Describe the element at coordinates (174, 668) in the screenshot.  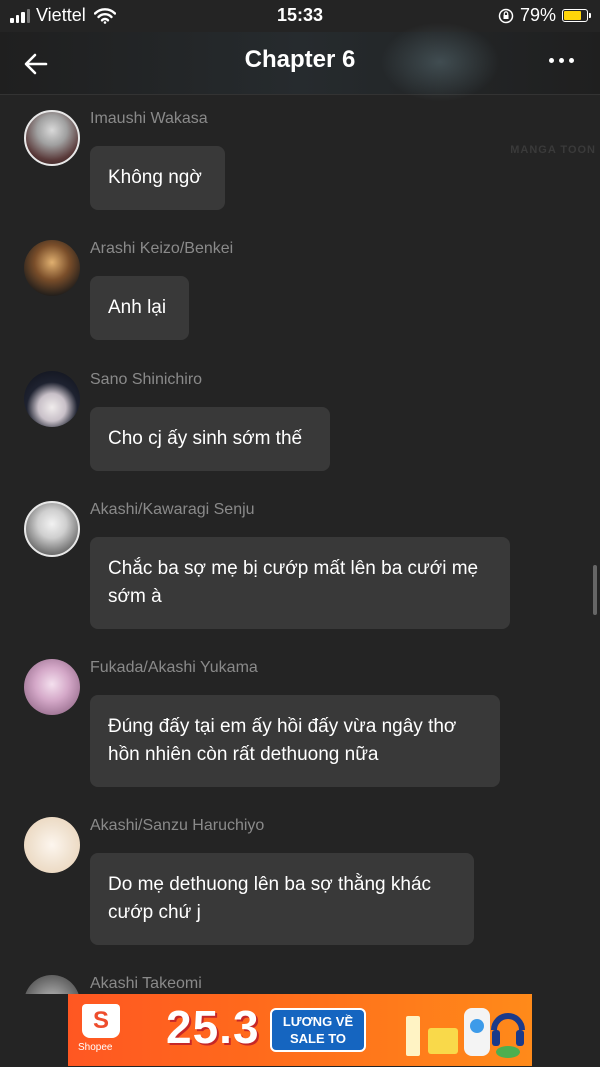
I see `username: Fukada/Akashi Yukama` at that location.